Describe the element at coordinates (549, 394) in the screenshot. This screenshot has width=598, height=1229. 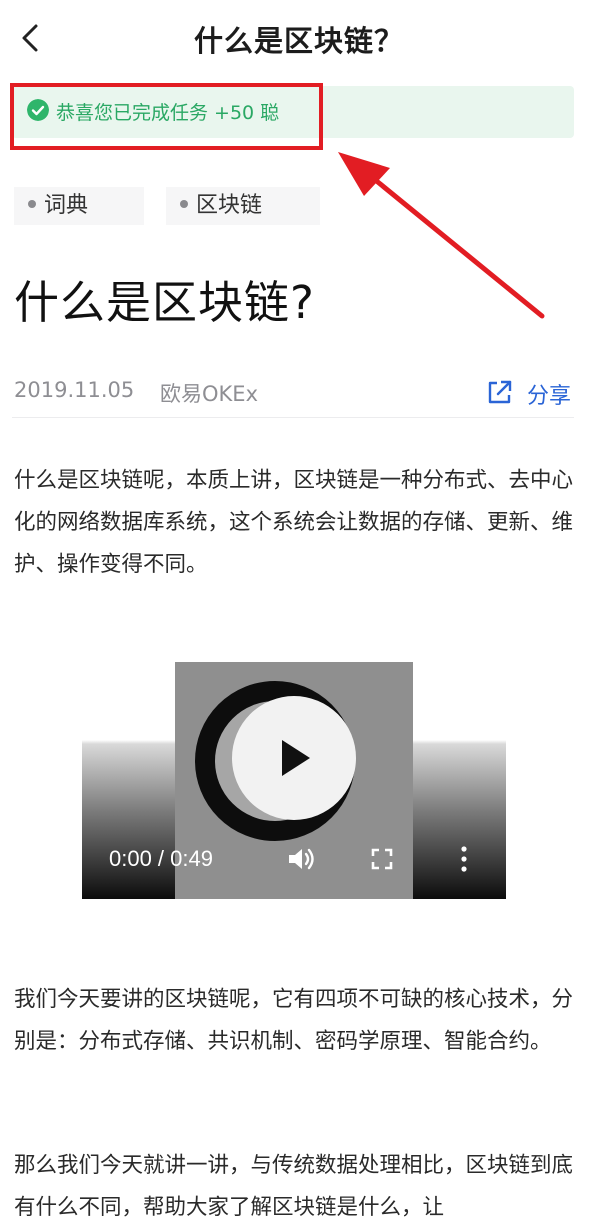
I see `share-button: 分享` at that location.